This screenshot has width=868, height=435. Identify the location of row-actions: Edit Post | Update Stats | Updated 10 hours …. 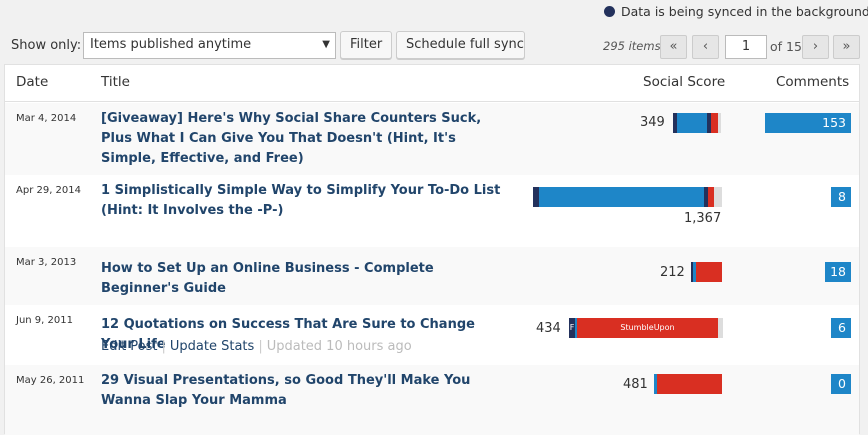
(256, 346).